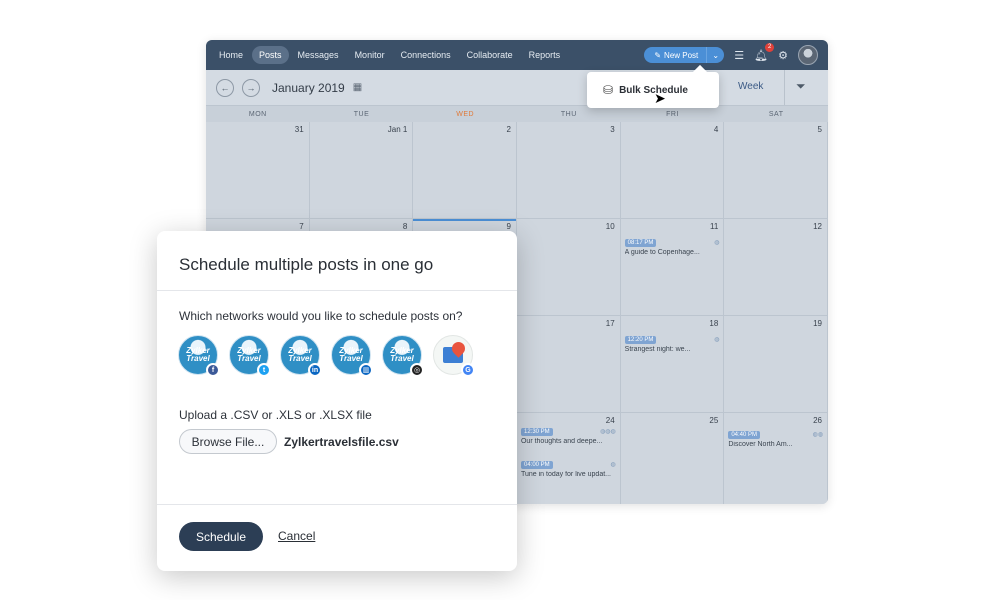  I want to click on weekday-label: TUE, so click(361, 114).